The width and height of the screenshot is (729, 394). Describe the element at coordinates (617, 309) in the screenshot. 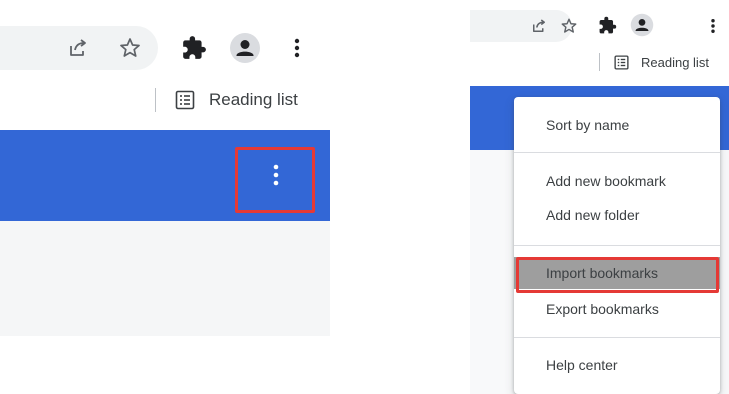

I see `menu-item-export-bookmarks: Export bookmarks` at that location.